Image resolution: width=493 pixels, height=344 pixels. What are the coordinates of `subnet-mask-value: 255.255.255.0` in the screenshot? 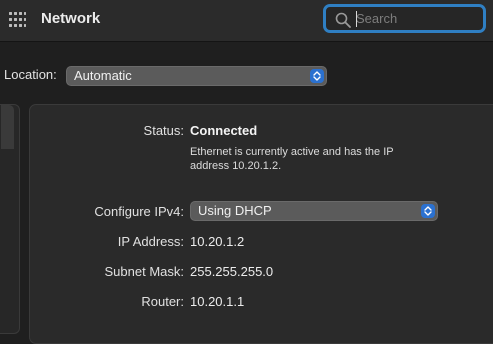 It's located at (232, 271).